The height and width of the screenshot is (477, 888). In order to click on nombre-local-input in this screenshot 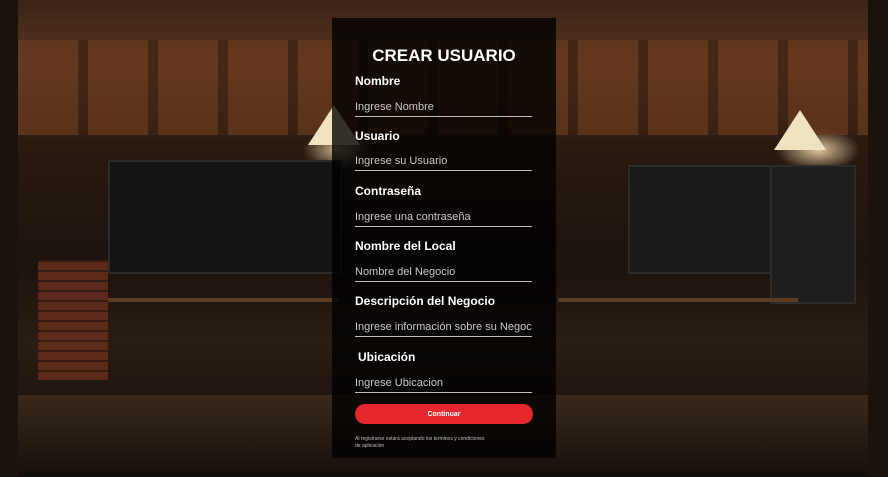, I will do `click(443, 272)`.